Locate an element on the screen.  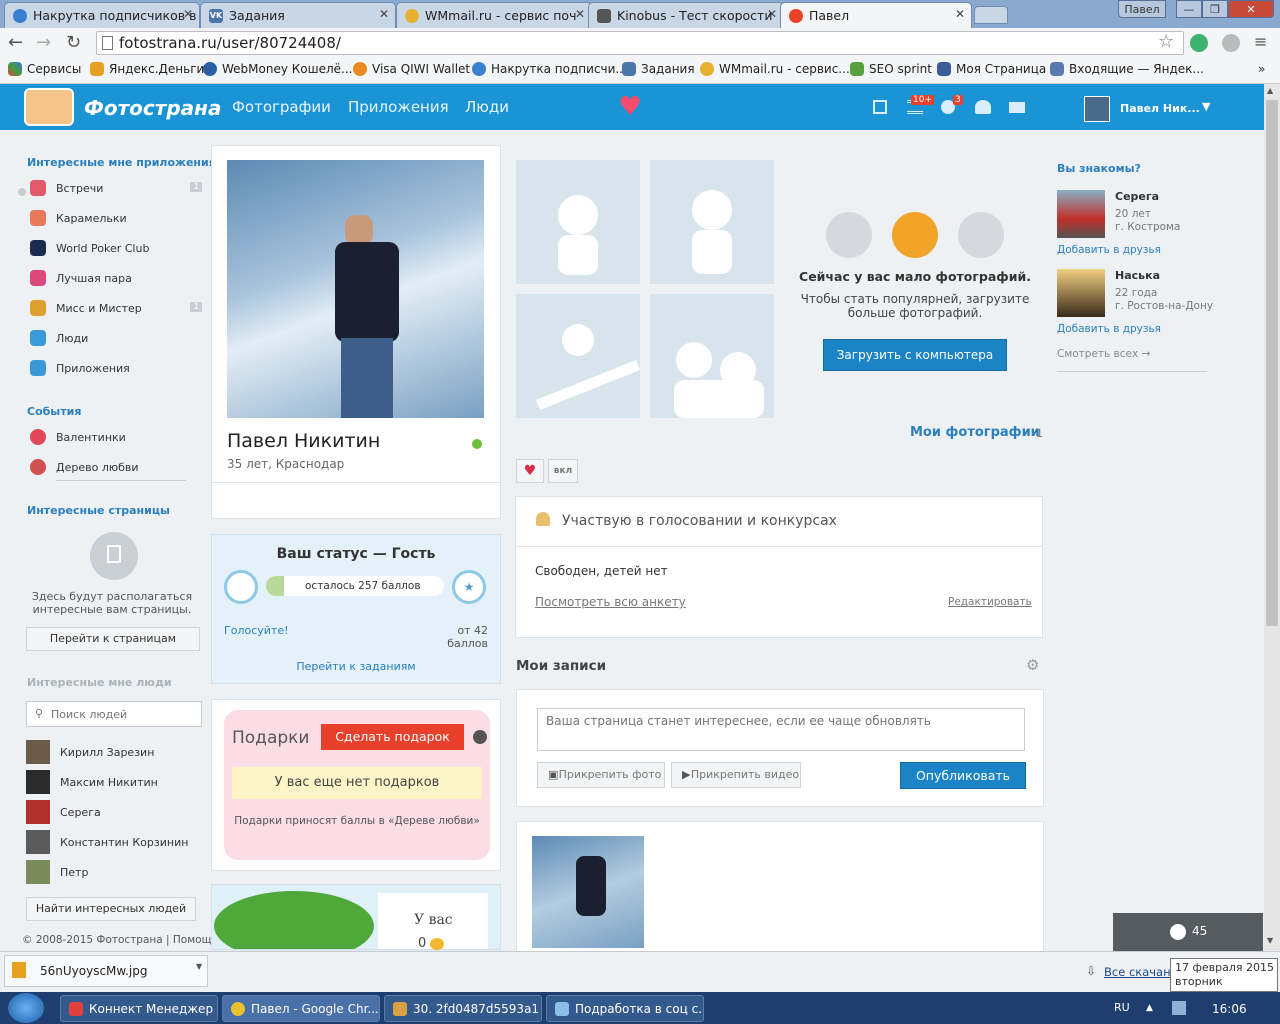
sidebar-item-6: Приложения is located at coordinates (117, 368).